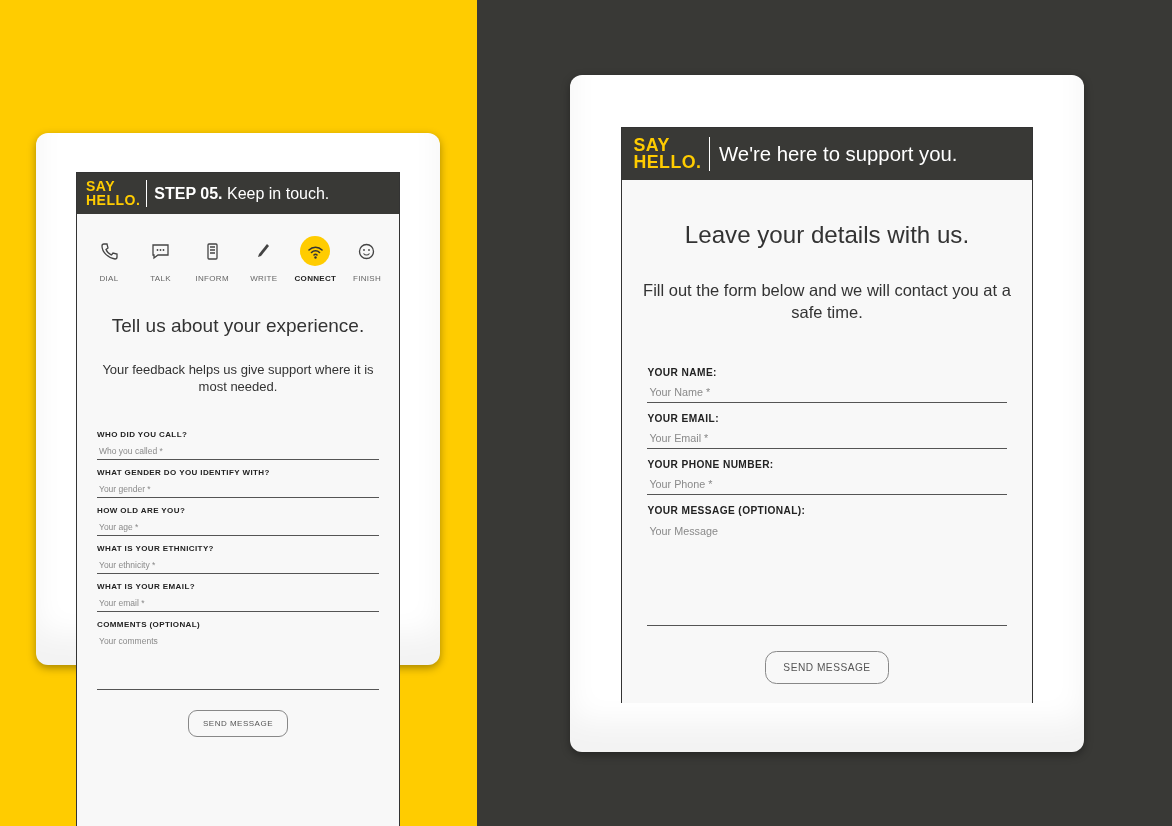 This screenshot has height=826, width=1172. Describe the element at coordinates (242, 193) in the screenshot. I see `header-title: STEP 05. Keep in touch.` at that location.